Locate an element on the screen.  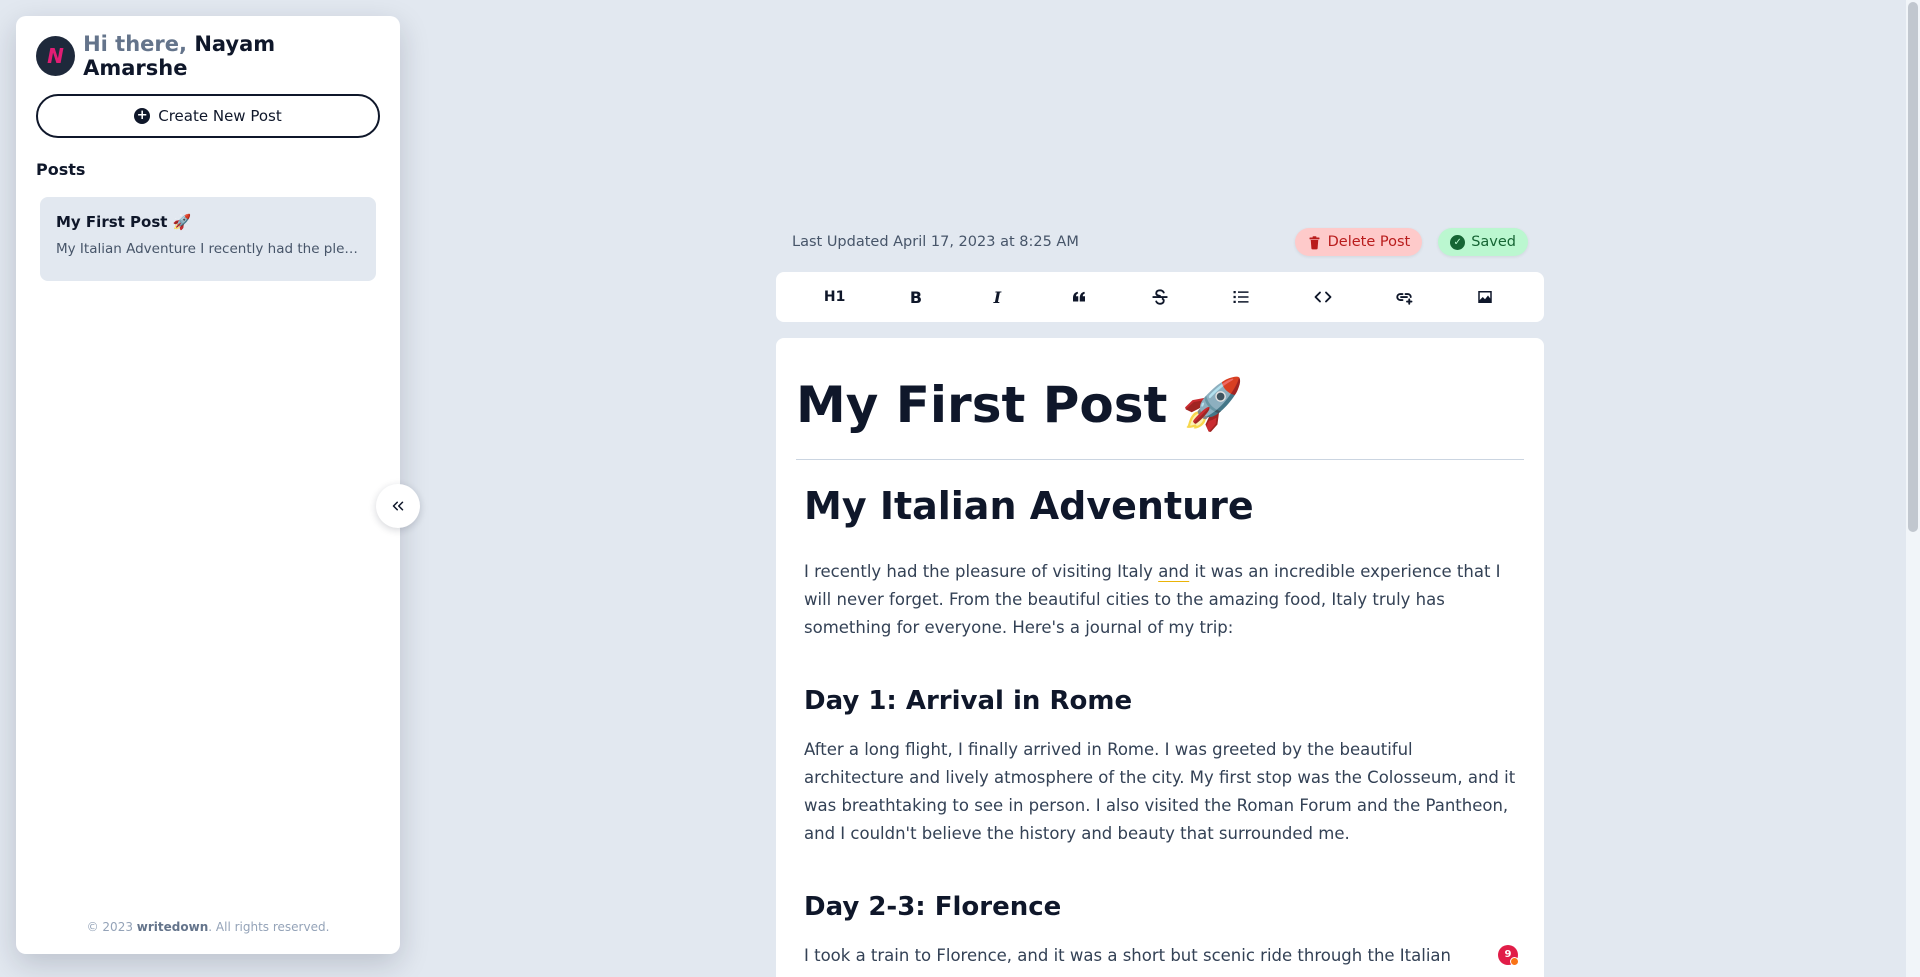
day2-heading: Day 2-3: Florence is located at coordinates (933, 907).